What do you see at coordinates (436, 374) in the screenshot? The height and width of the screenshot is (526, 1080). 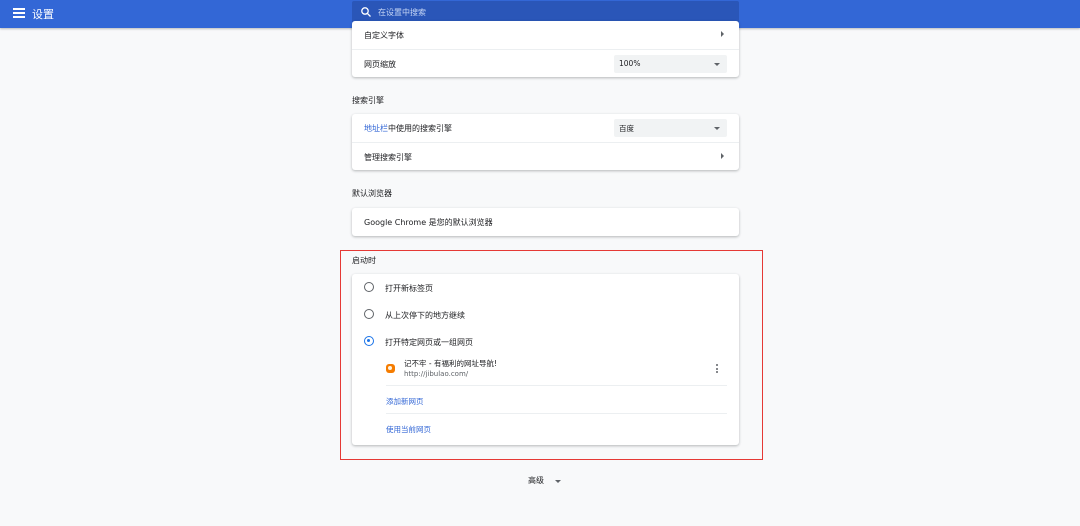 I see `startup-page-url: http://jibulao.com/` at bounding box center [436, 374].